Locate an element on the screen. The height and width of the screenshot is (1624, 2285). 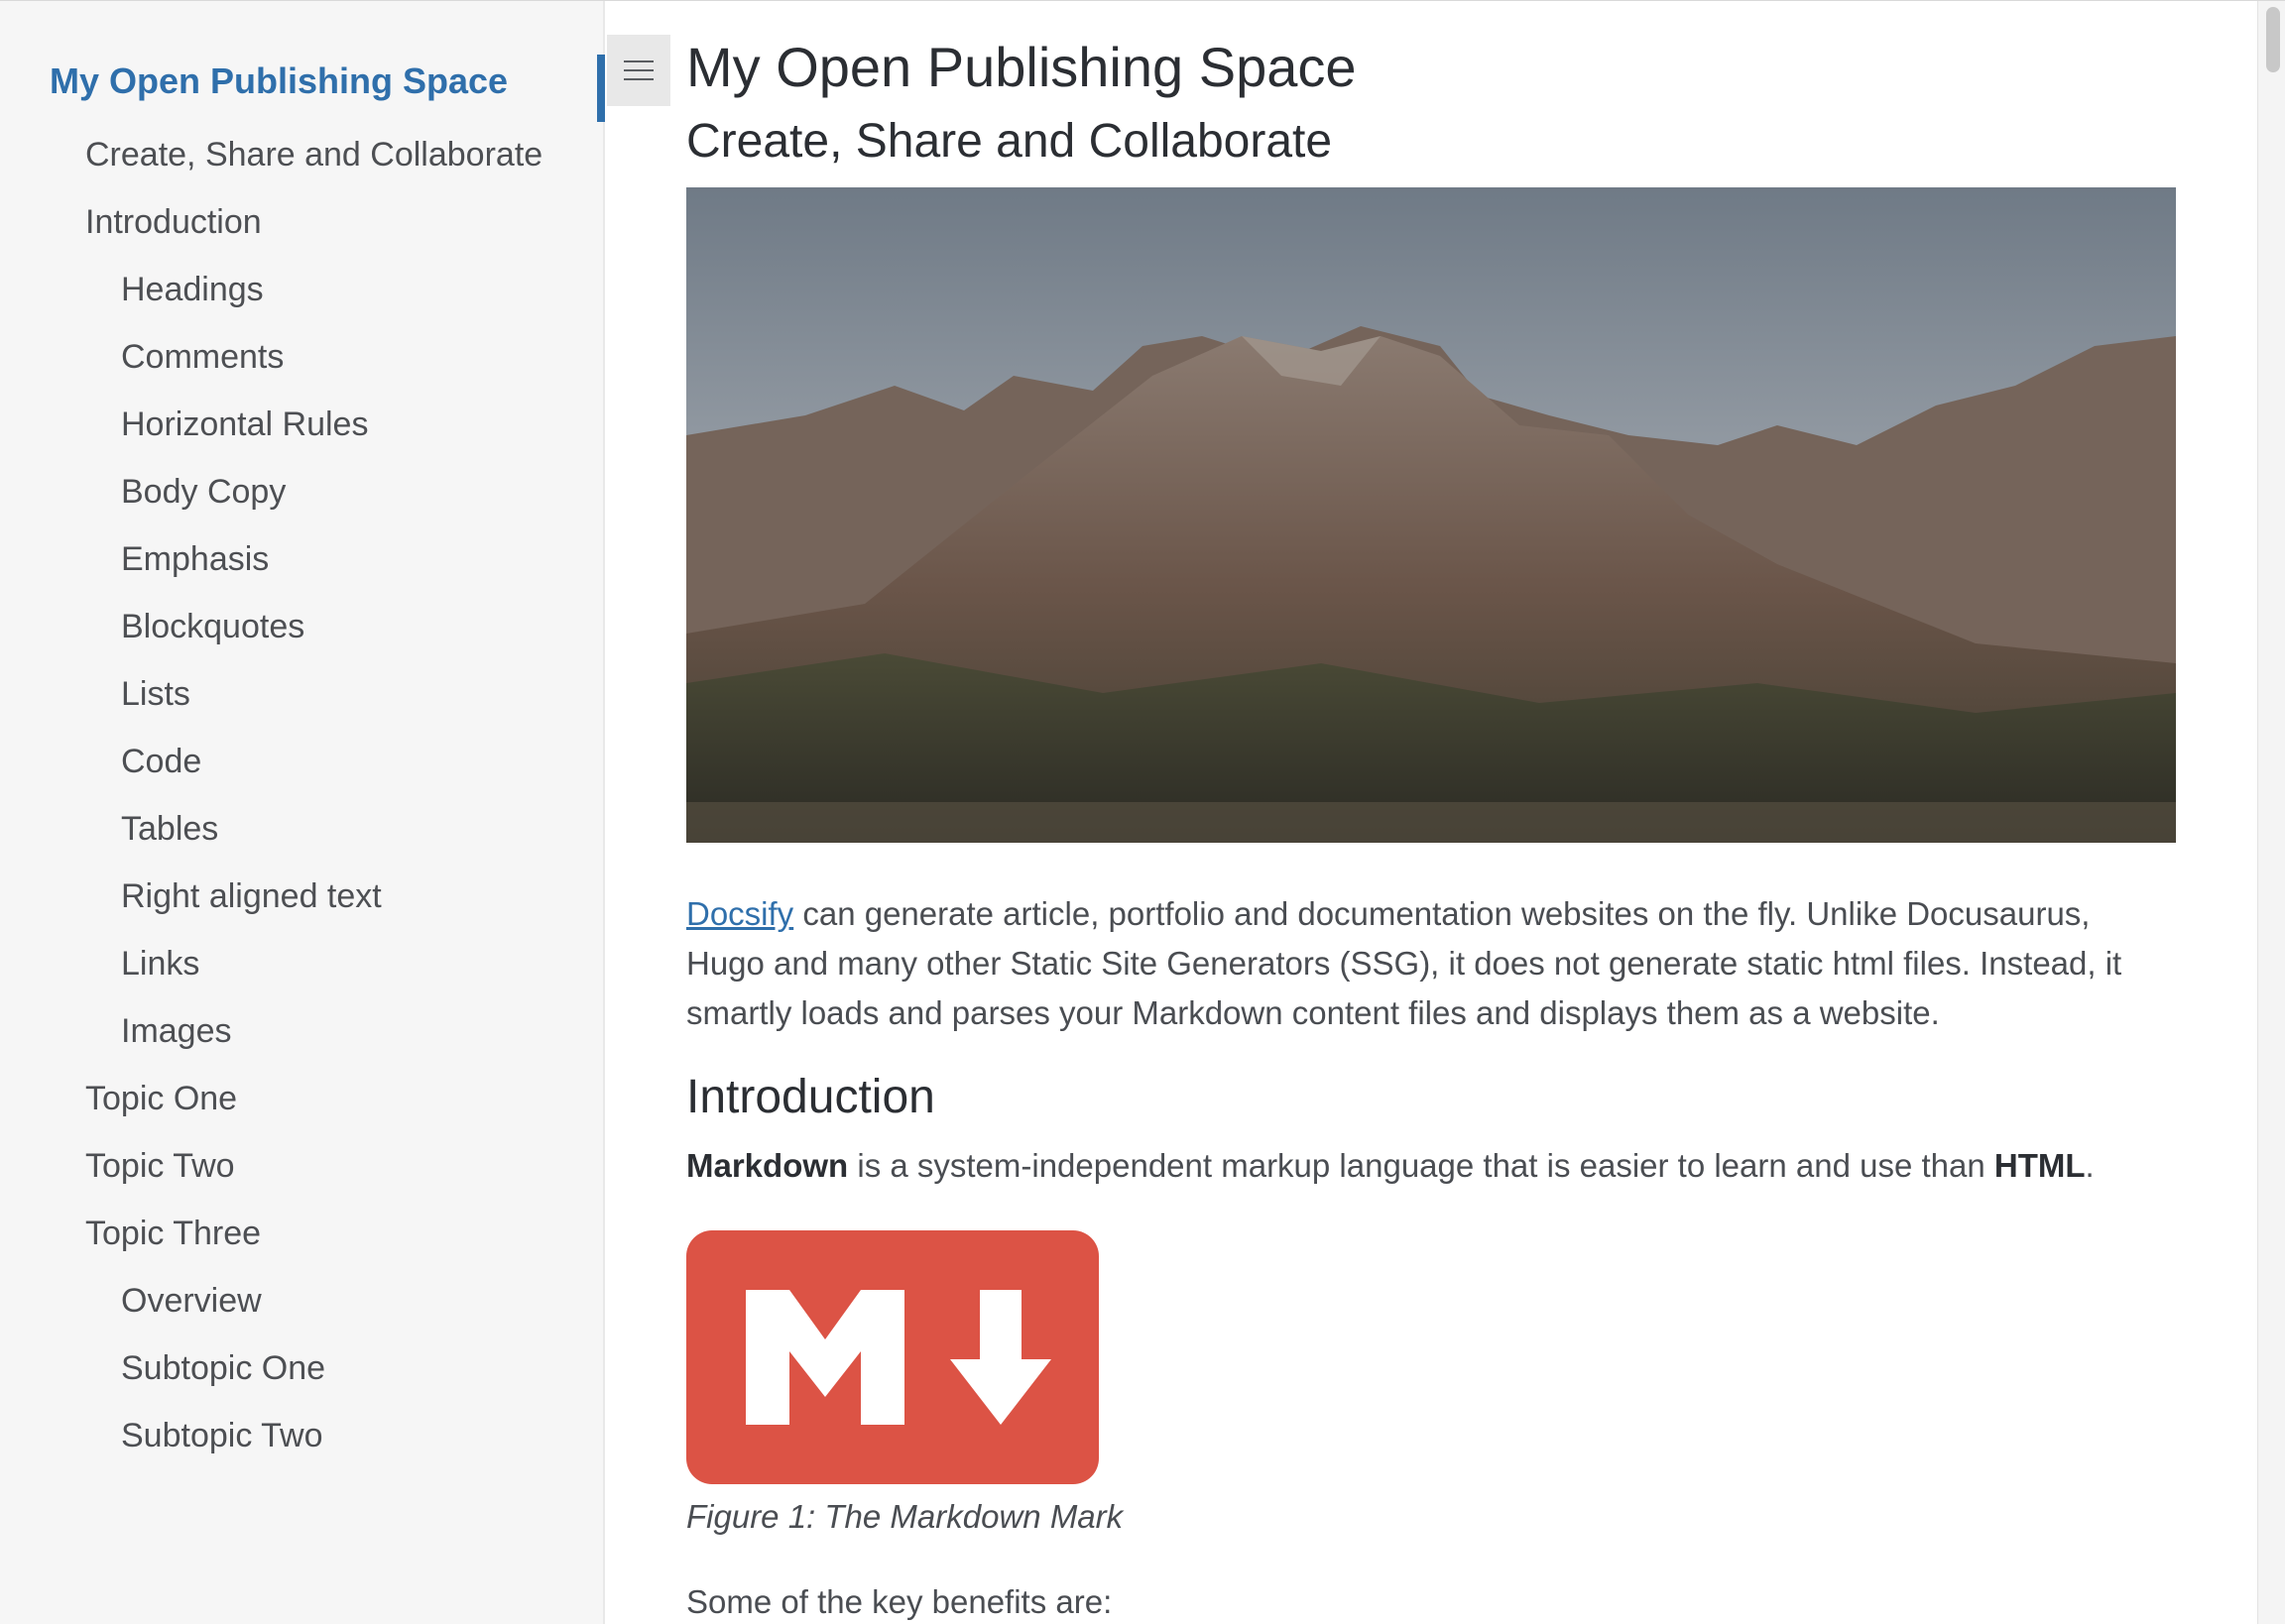
benefits-paragraph: Some of the key benefits are: is located at coordinates (899, 1601).